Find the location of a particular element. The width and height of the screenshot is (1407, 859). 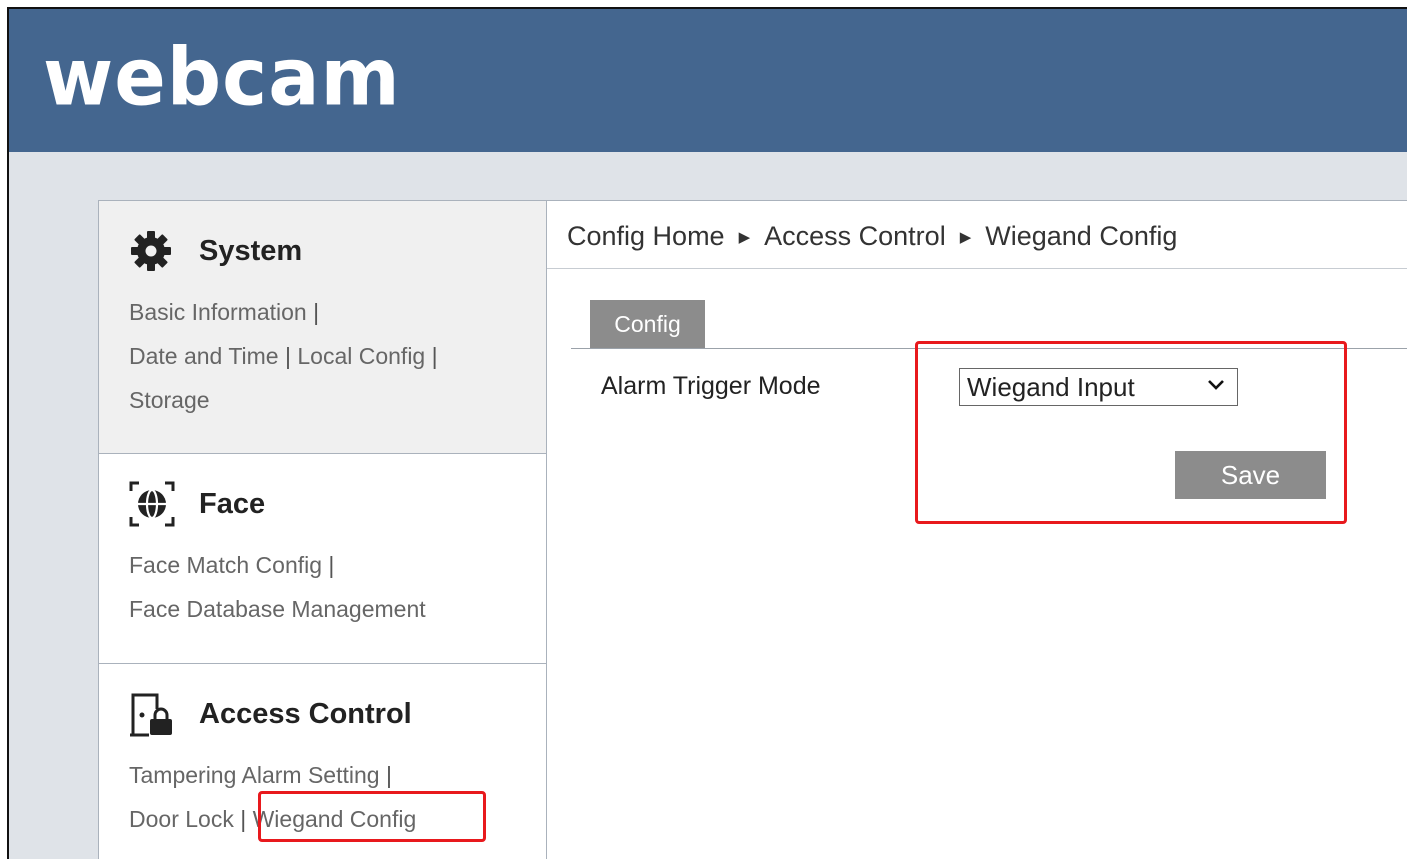

link-date-and-time: Date and Time is located at coordinates (204, 356).